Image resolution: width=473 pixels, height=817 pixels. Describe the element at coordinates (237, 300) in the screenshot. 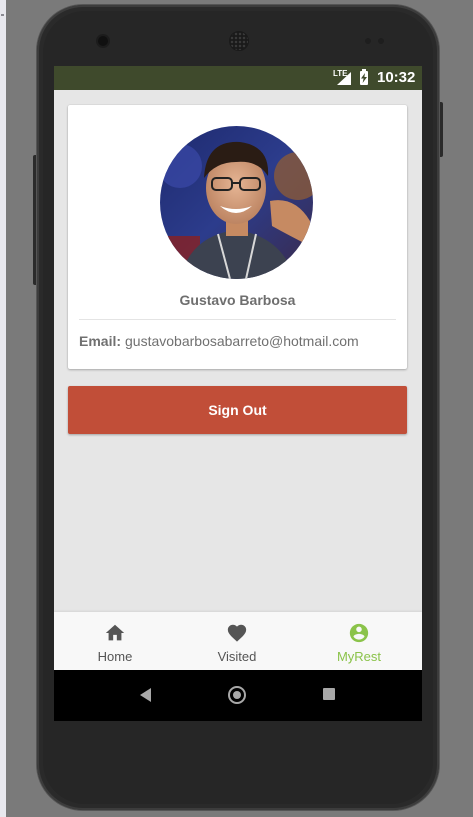

I see `profile-name: Gustavo Barbosa` at that location.